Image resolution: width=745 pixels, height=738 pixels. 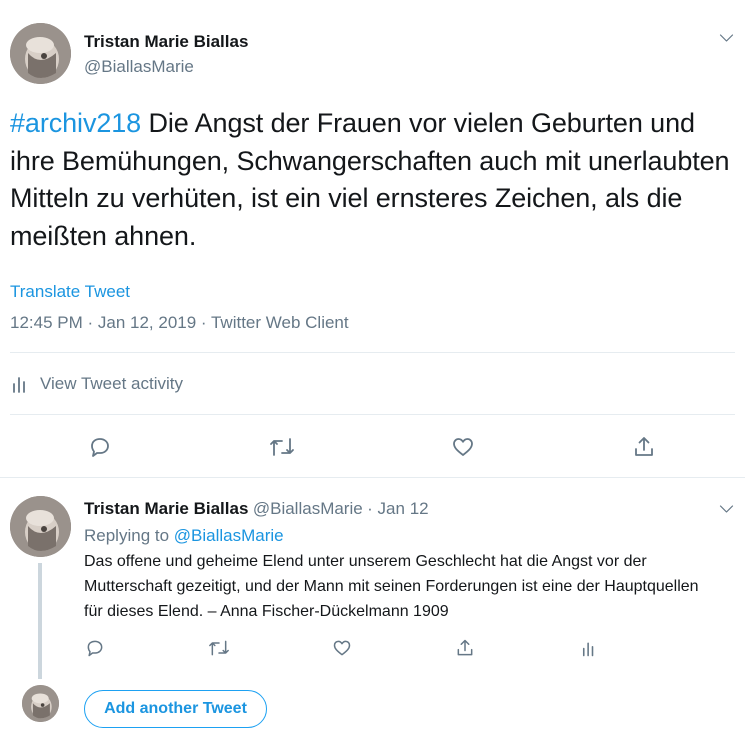 What do you see at coordinates (397, 508) in the screenshot?
I see `reply-date: · Jan 12` at bounding box center [397, 508].